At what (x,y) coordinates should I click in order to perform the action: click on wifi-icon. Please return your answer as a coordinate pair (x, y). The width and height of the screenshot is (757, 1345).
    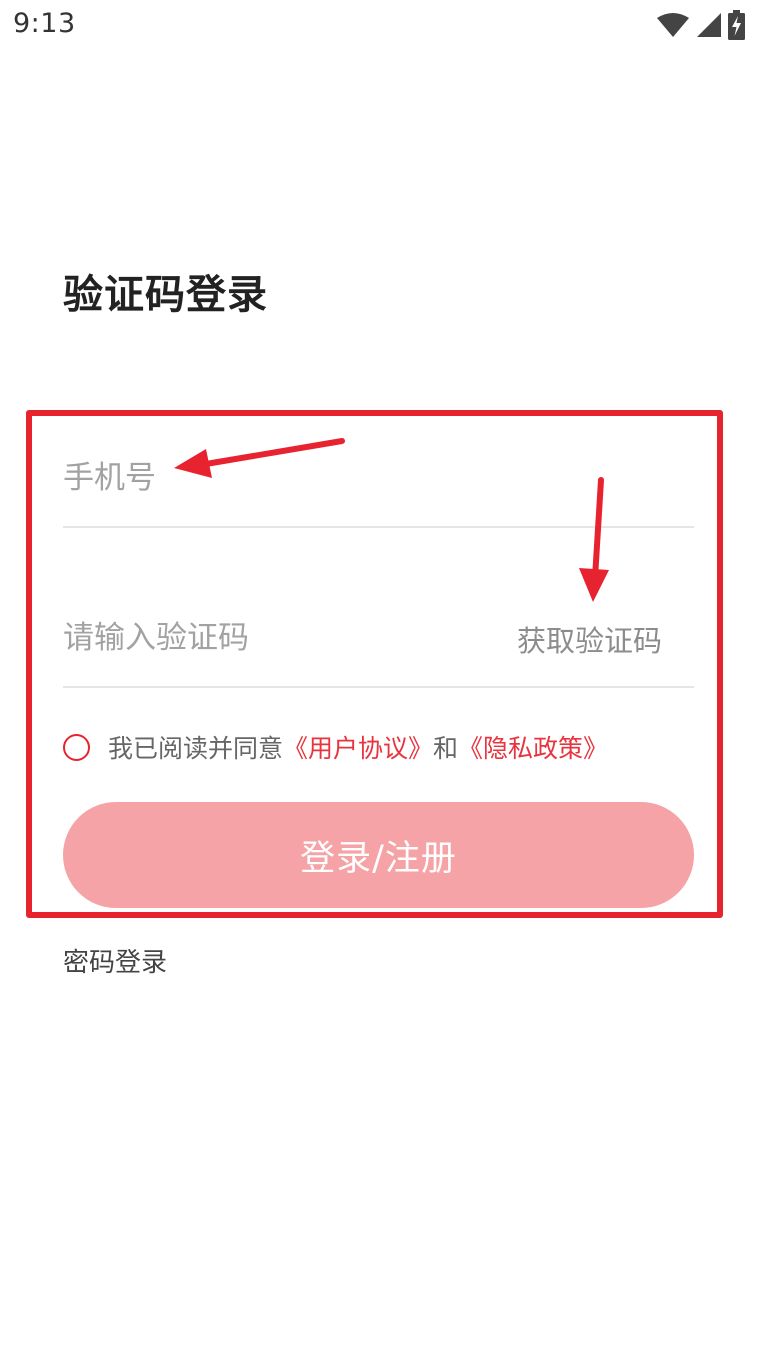
    Looking at the image, I should click on (673, 25).